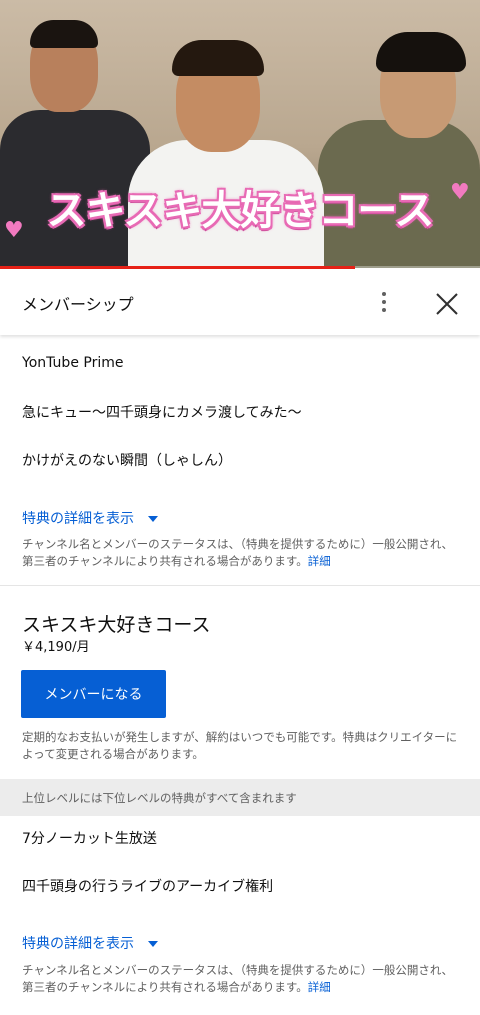 The image size is (480, 1015). I want to click on tier-name: スキスキ大好きコース, so click(116, 625).